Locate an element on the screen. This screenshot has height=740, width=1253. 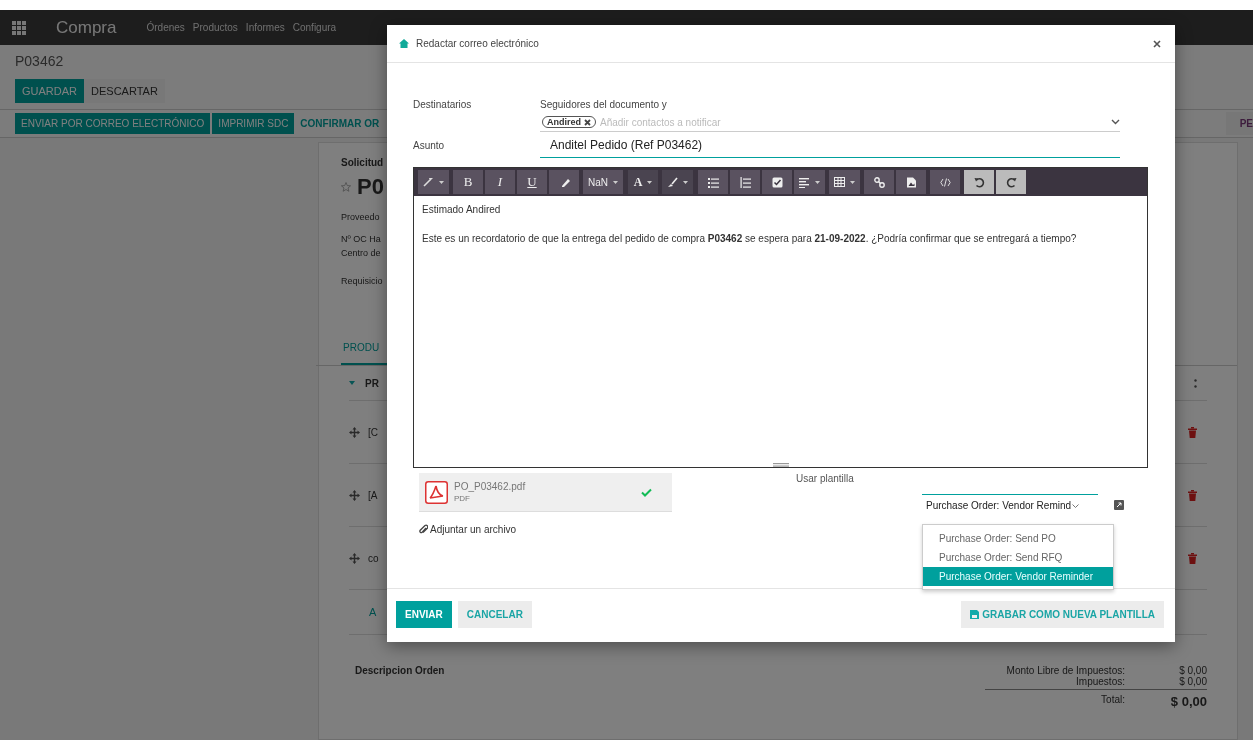
redo-icon is located at coordinates (1011, 182).